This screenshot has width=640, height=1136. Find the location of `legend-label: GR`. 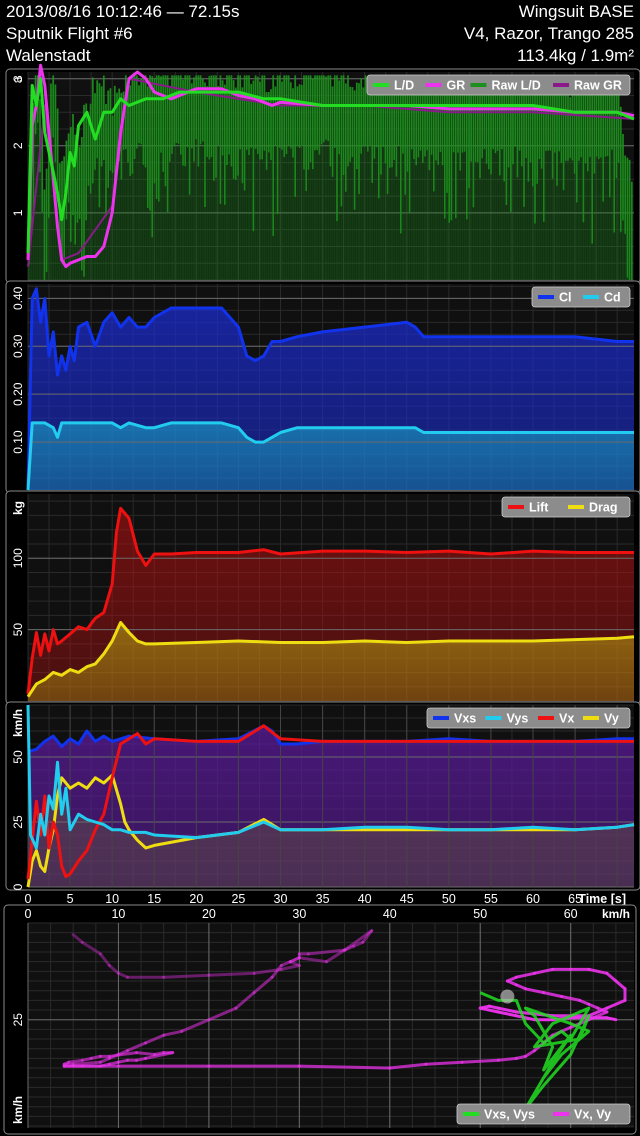

legend-label: GR is located at coordinates (456, 86).